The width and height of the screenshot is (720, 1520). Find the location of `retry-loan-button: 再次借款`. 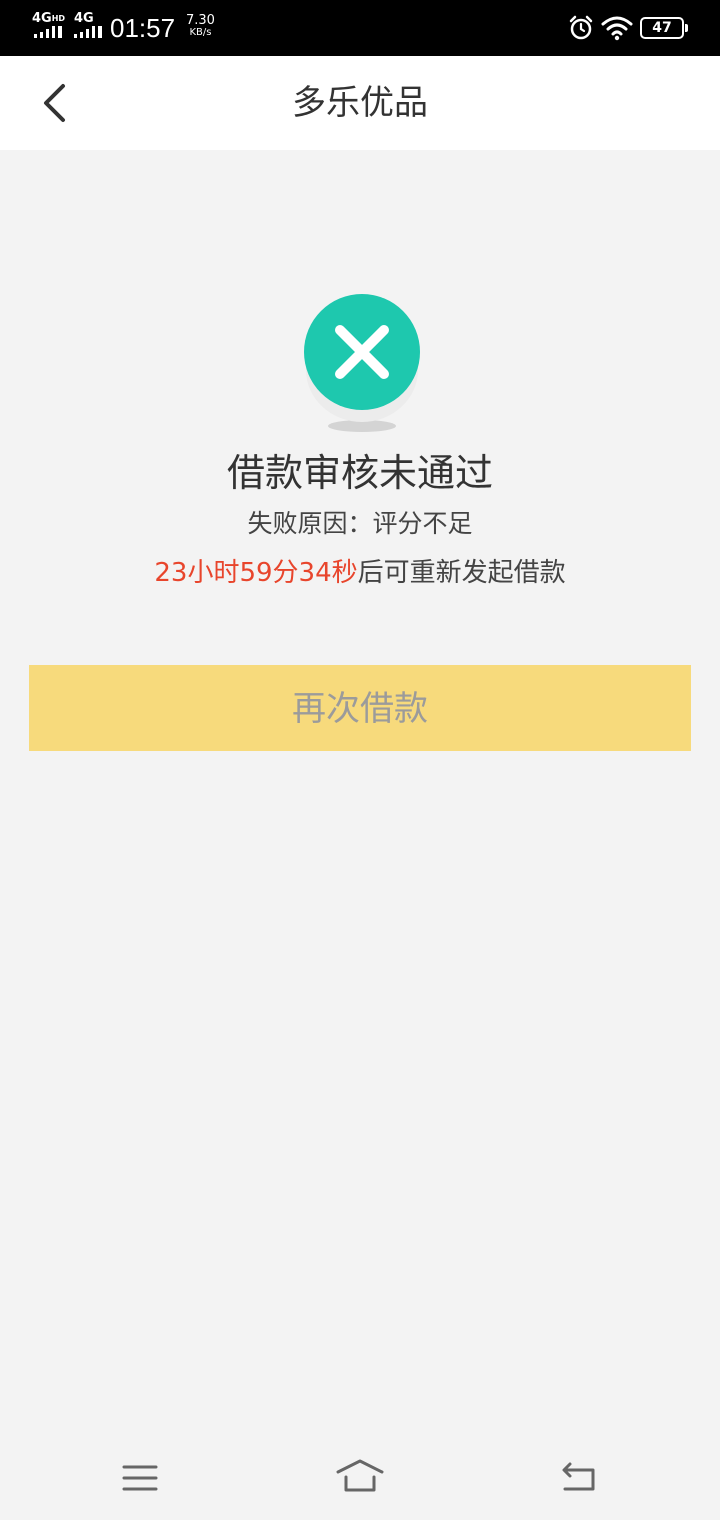

retry-loan-button: 再次借款 is located at coordinates (360, 708).